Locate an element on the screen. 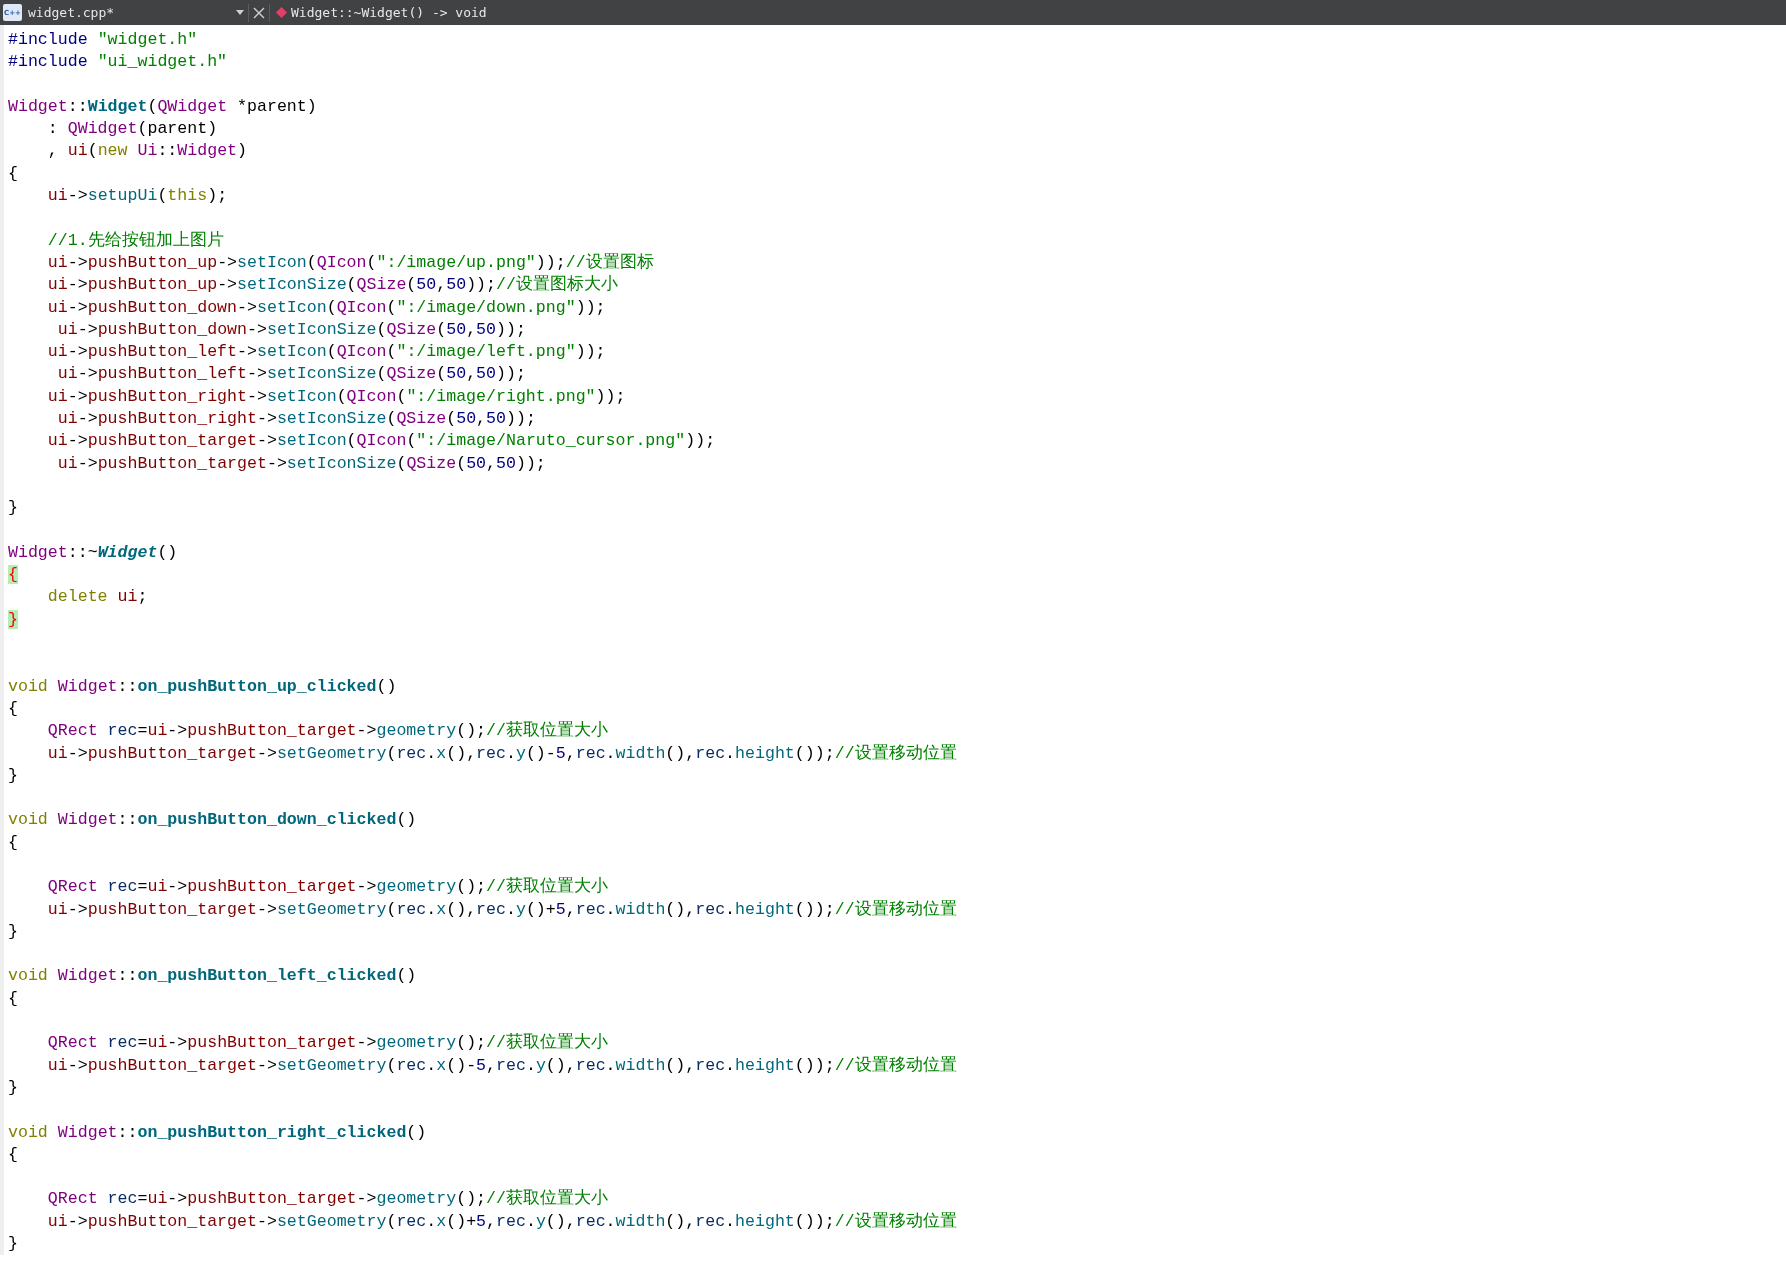 Image resolution: width=1786 pixels, height=1280 pixels. code-line: #include "widget.h" is located at coordinates (103, 40).